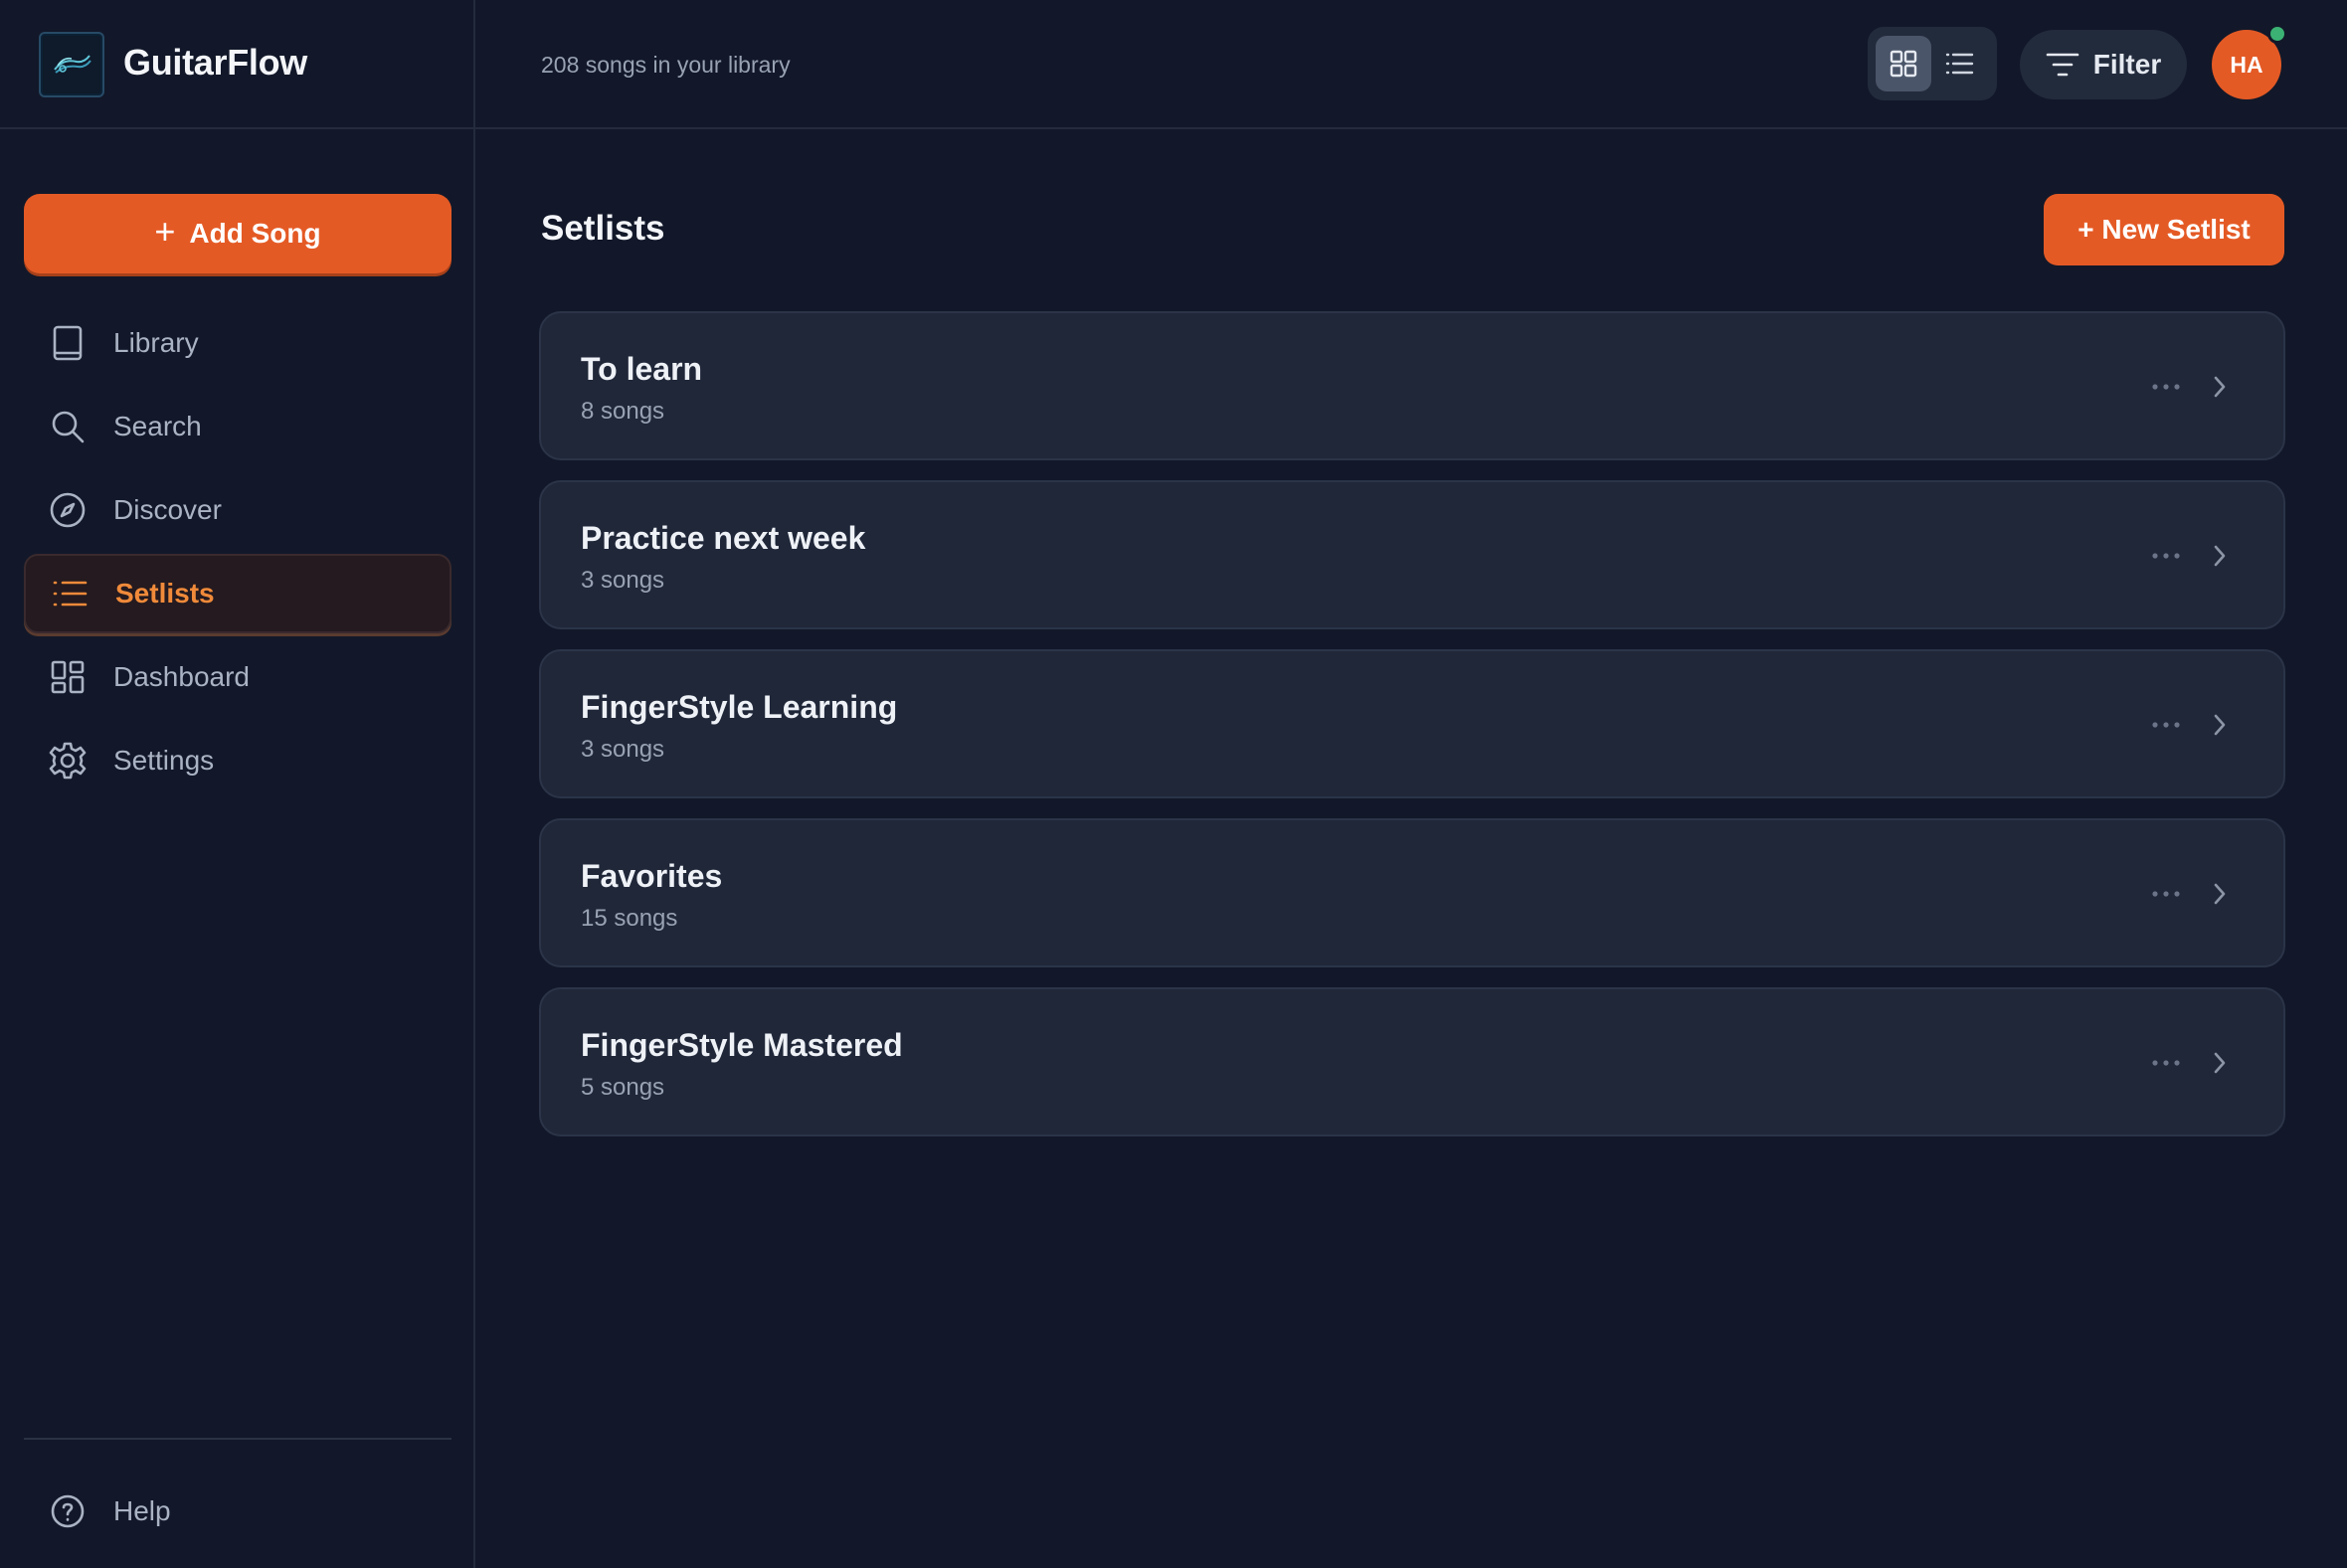 The width and height of the screenshot is (2347, 1568). What do you see at coordinates (109, 1511) in the screenshot?
I see `help-link: Help` at bounding box center [109, 1511].